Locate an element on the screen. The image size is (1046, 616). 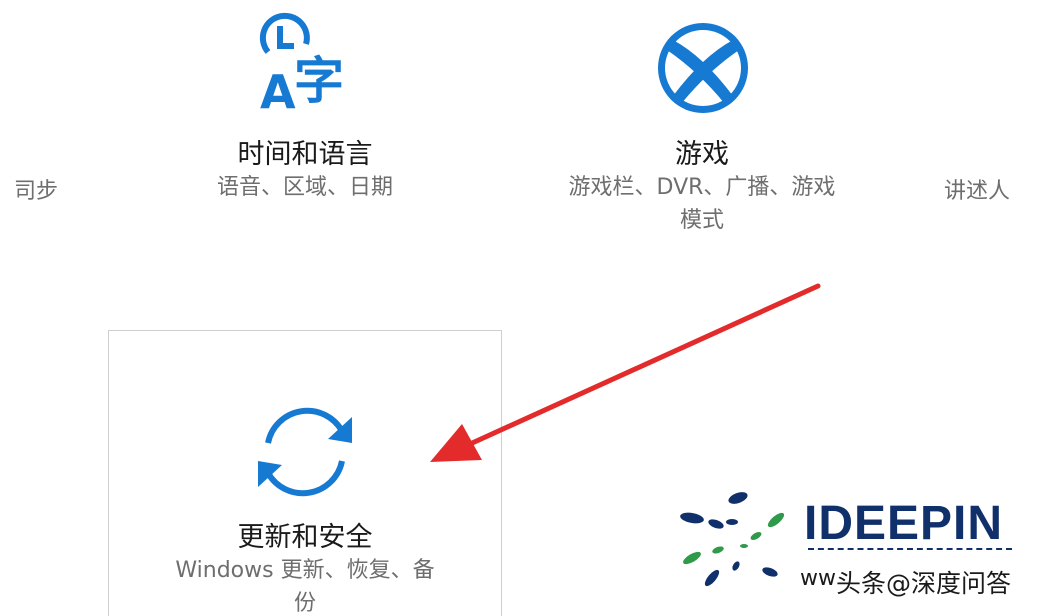
watermark-divider is located at coordinates (910, 551).